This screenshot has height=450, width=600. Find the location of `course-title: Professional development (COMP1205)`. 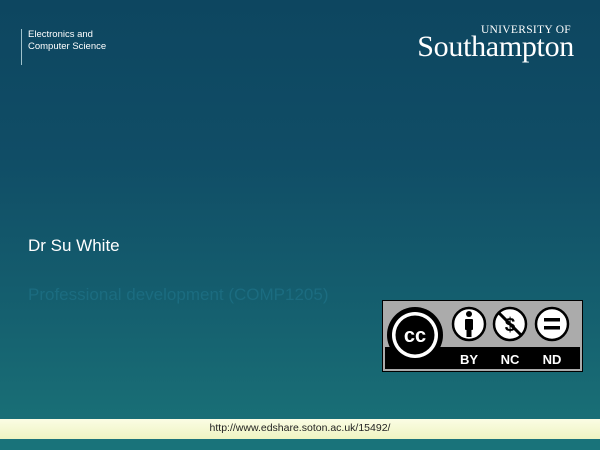

course-title: Professional development (COMP1205) is located at coordinates (178, 294).